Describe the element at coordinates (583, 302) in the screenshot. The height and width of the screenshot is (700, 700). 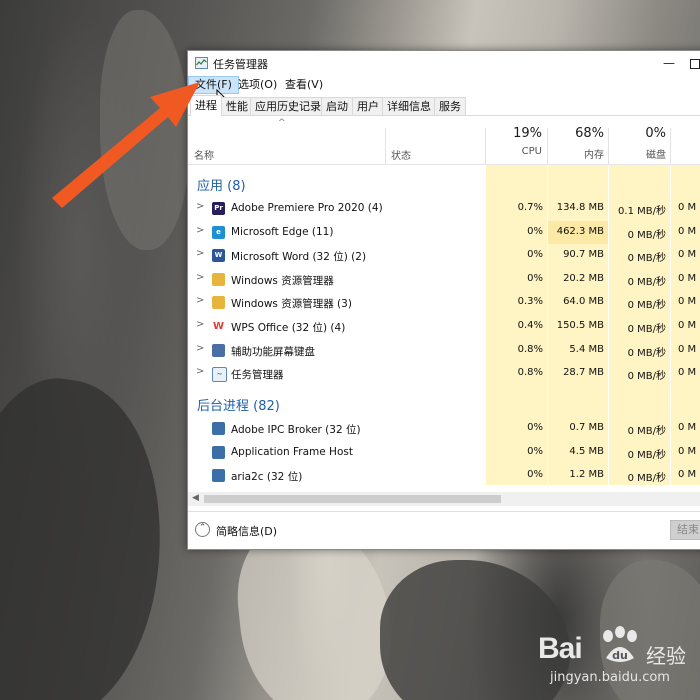
I see `process-memory: 64.0 MB` at that location.